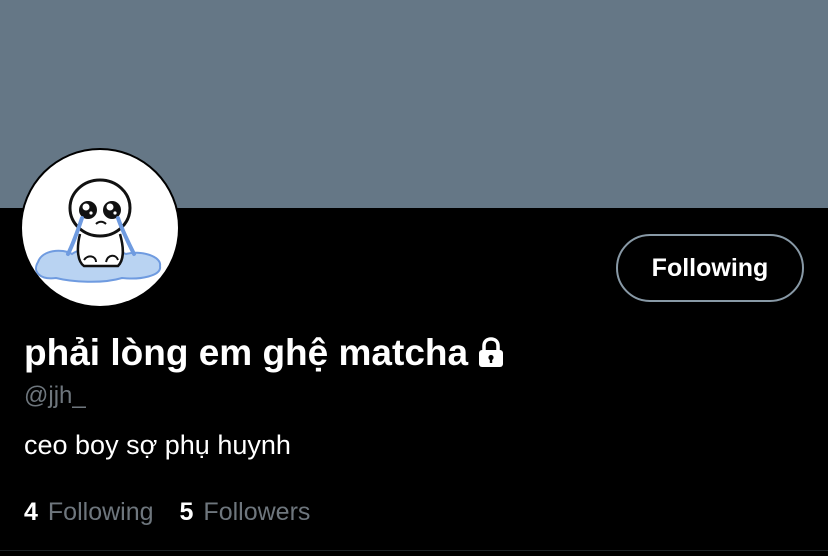 This screenshot has height=556, width=828. I want to click on followers-stat-link: 5 Followers, so click(245, 512).